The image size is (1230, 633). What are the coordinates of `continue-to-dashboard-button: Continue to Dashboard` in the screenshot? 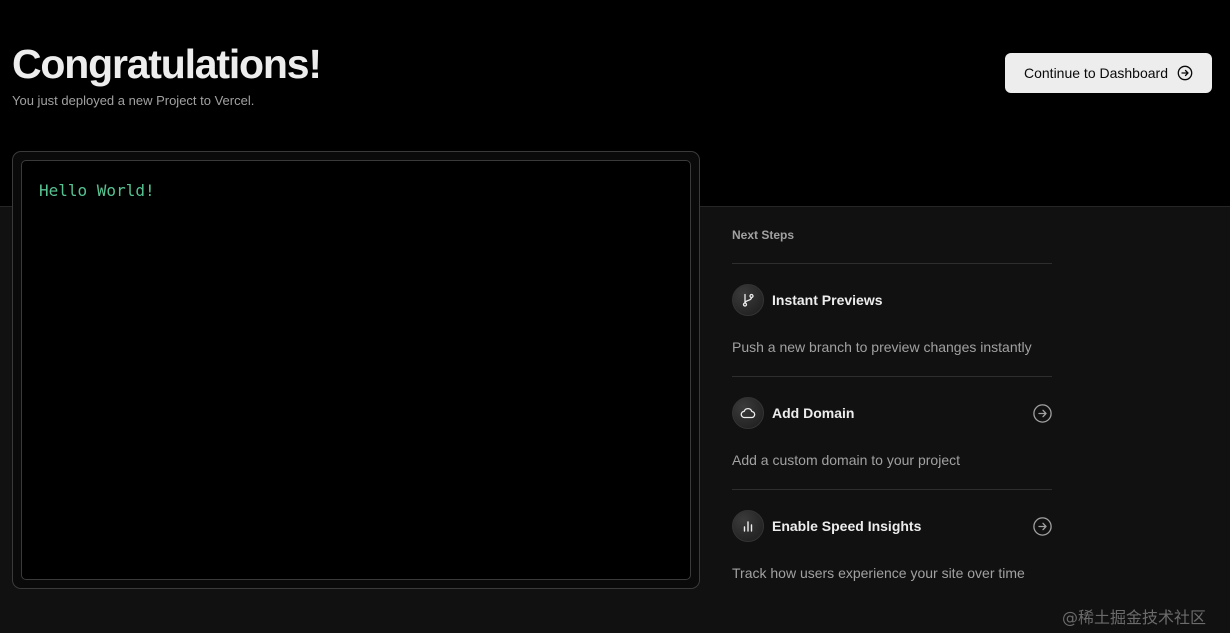 It's located at (1108, 73).